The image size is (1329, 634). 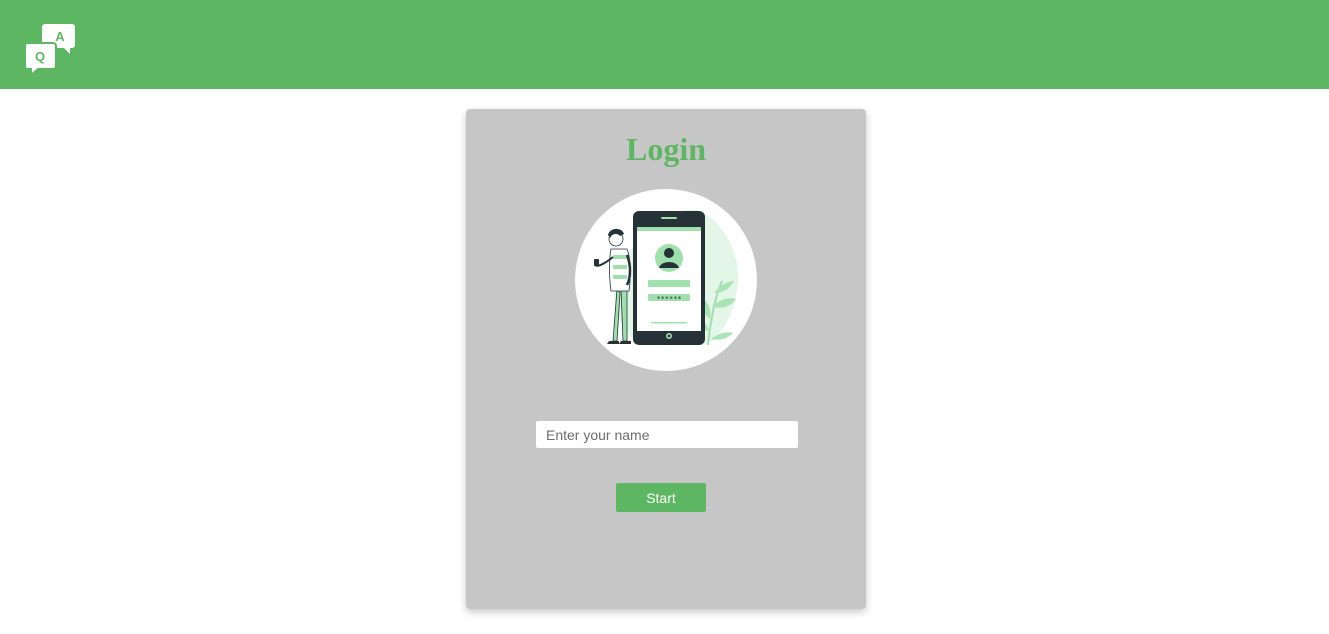 I want to click on qa-chat-bubbles-icon: A Q, so click(x=50, y=49).